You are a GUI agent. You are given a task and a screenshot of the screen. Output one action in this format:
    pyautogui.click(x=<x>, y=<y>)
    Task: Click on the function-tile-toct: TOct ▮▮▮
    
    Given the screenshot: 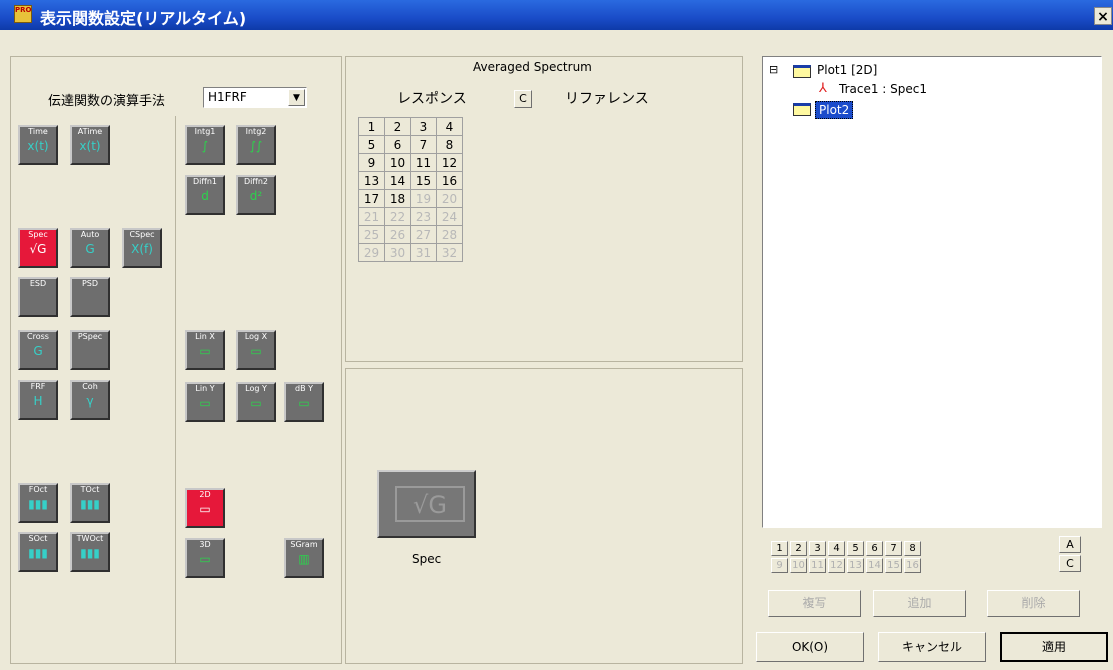 What is the action you would take?
    pyautogui.click(x=90, y=503)
    